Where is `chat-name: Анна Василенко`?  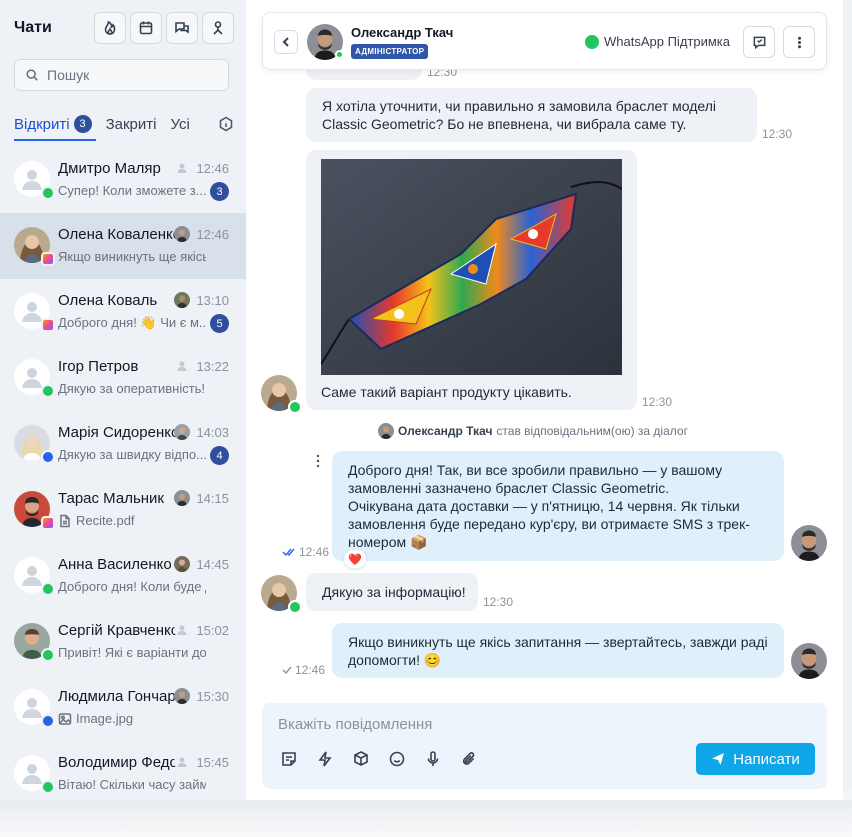 chat-name: Анна Василенко is located at coordinates (115, 564).